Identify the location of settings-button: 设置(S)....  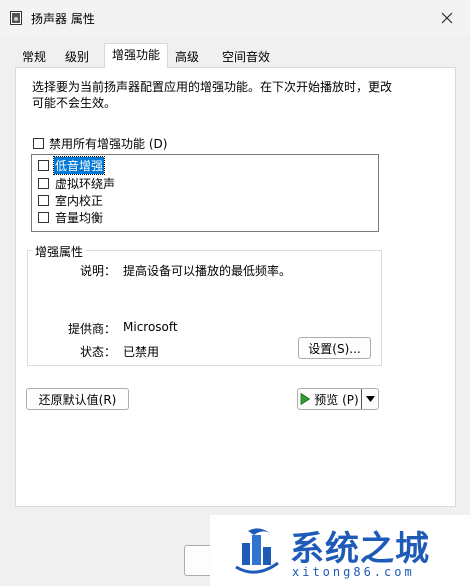
(334, 348).